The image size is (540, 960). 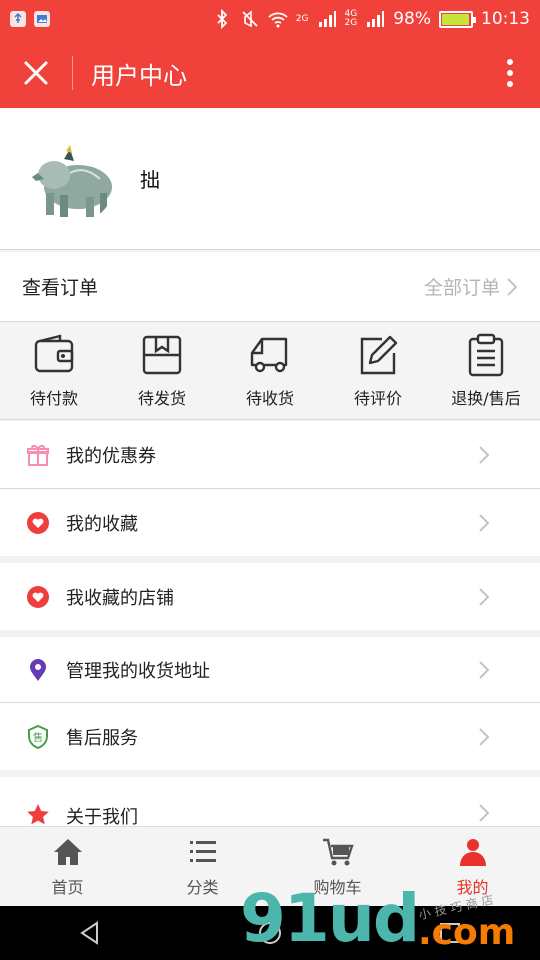 What do you see at coordinates (472, 852) in the screenshot?
I see `user-icon` at bounding box center [472, 852].